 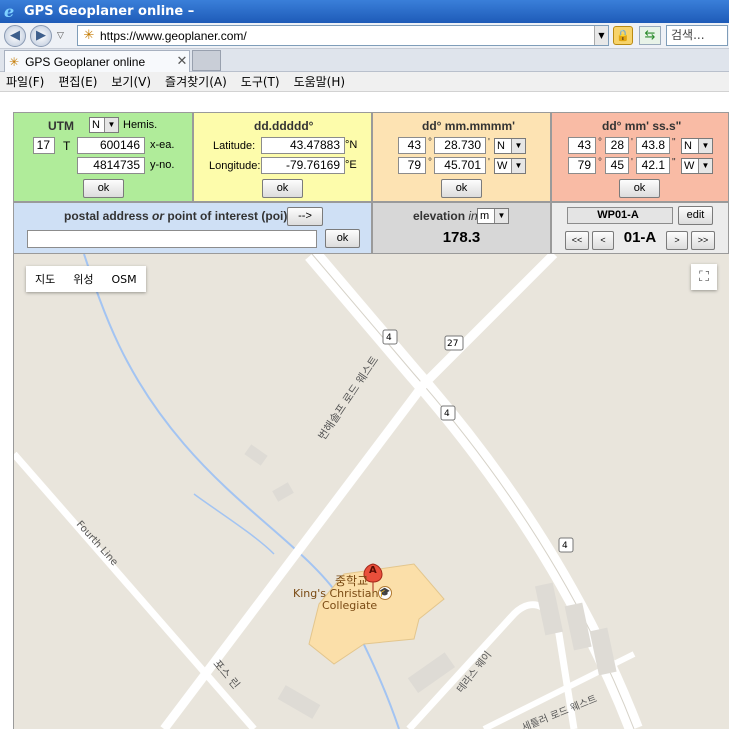 What do you see at coordinates (650, 35) in the screenshot?
I see `refresh-icon: ⇆` at bounding box center [650, 35].